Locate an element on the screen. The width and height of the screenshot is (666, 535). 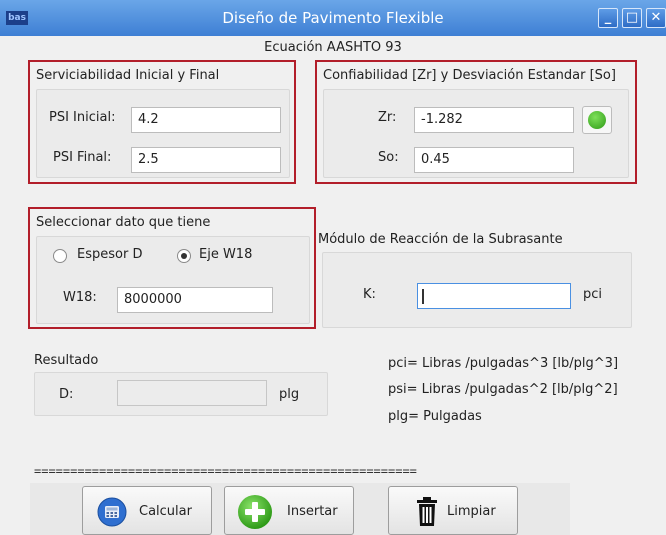
zr-label: Zr: is located at coordinates (387, 117).